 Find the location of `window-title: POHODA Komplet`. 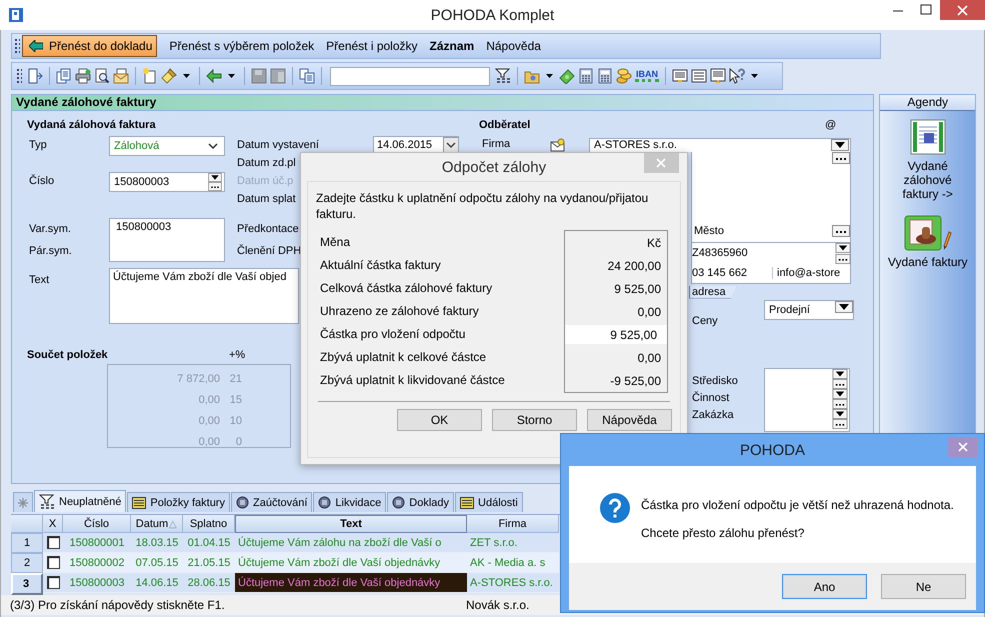

window-title: POHODA Komplet is located at coordinates (492, 15).